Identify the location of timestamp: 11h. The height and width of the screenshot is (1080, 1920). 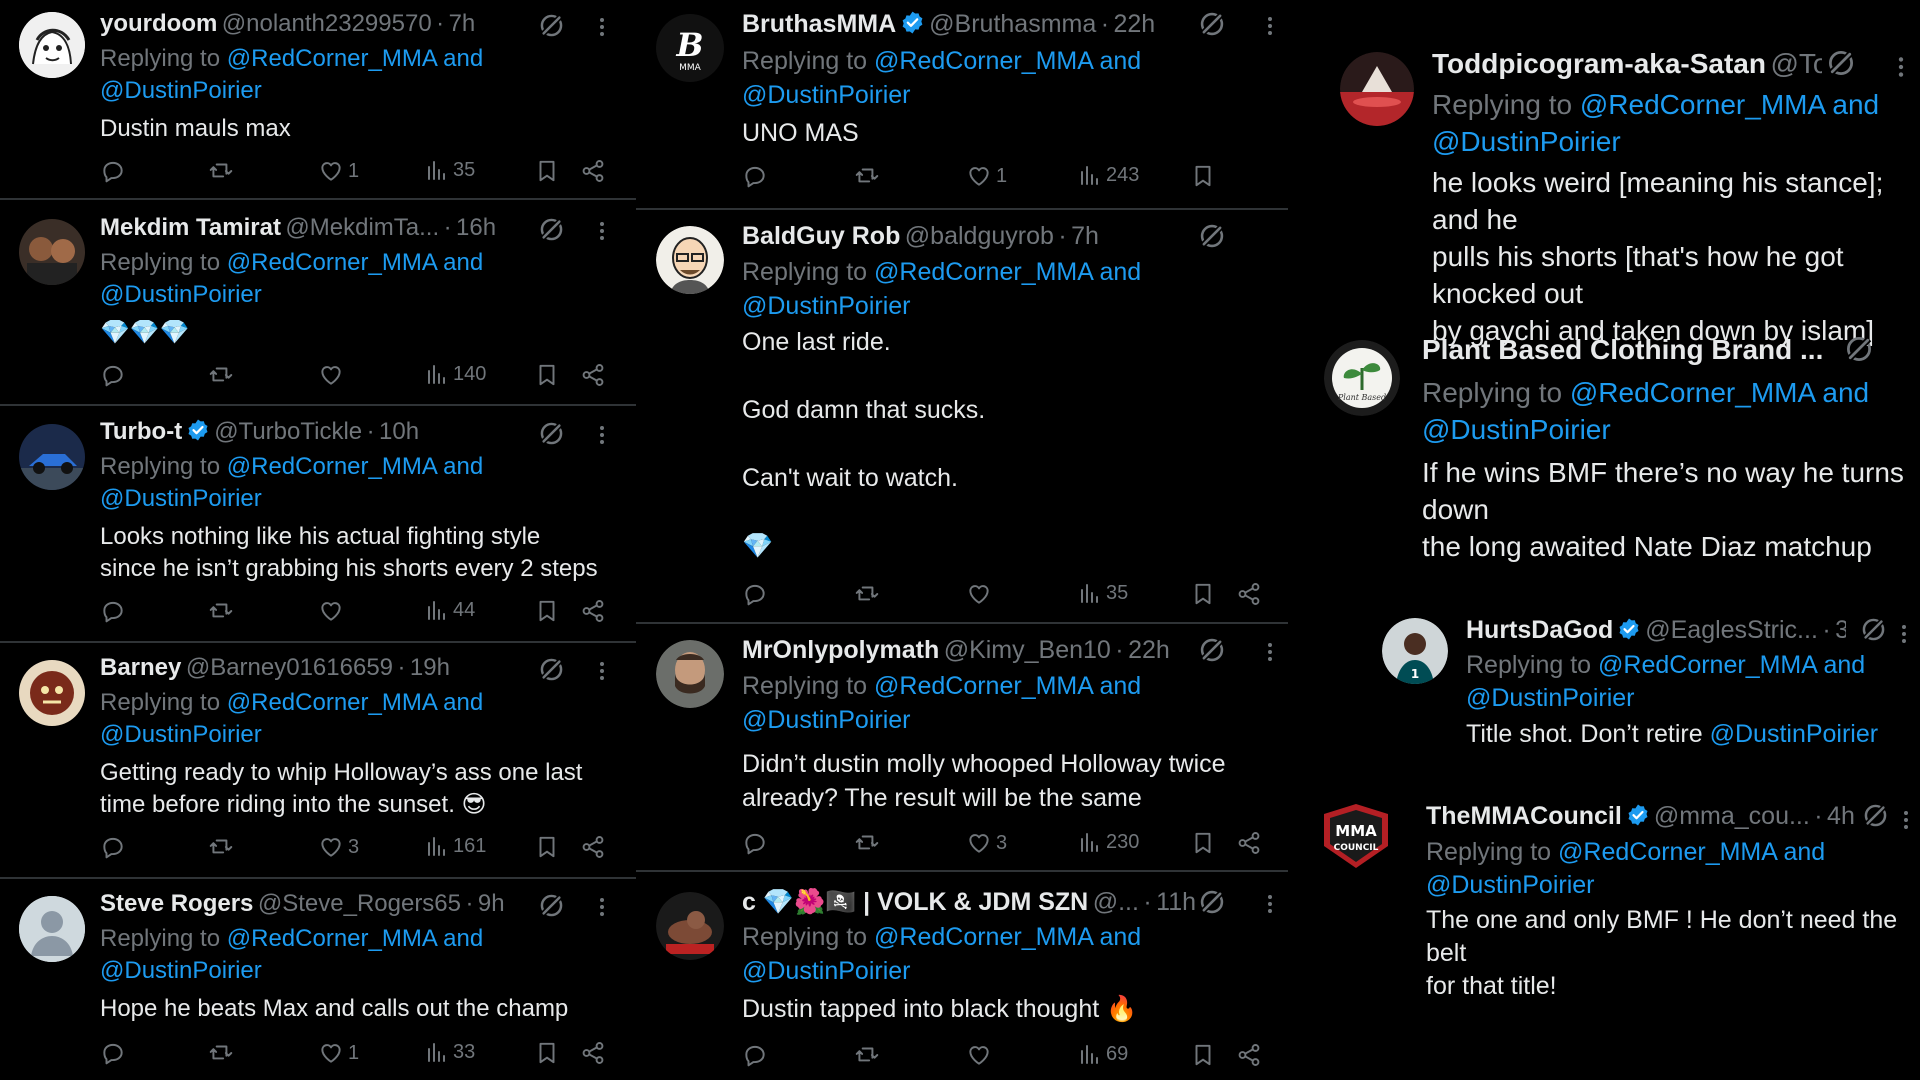
(1176, 902).